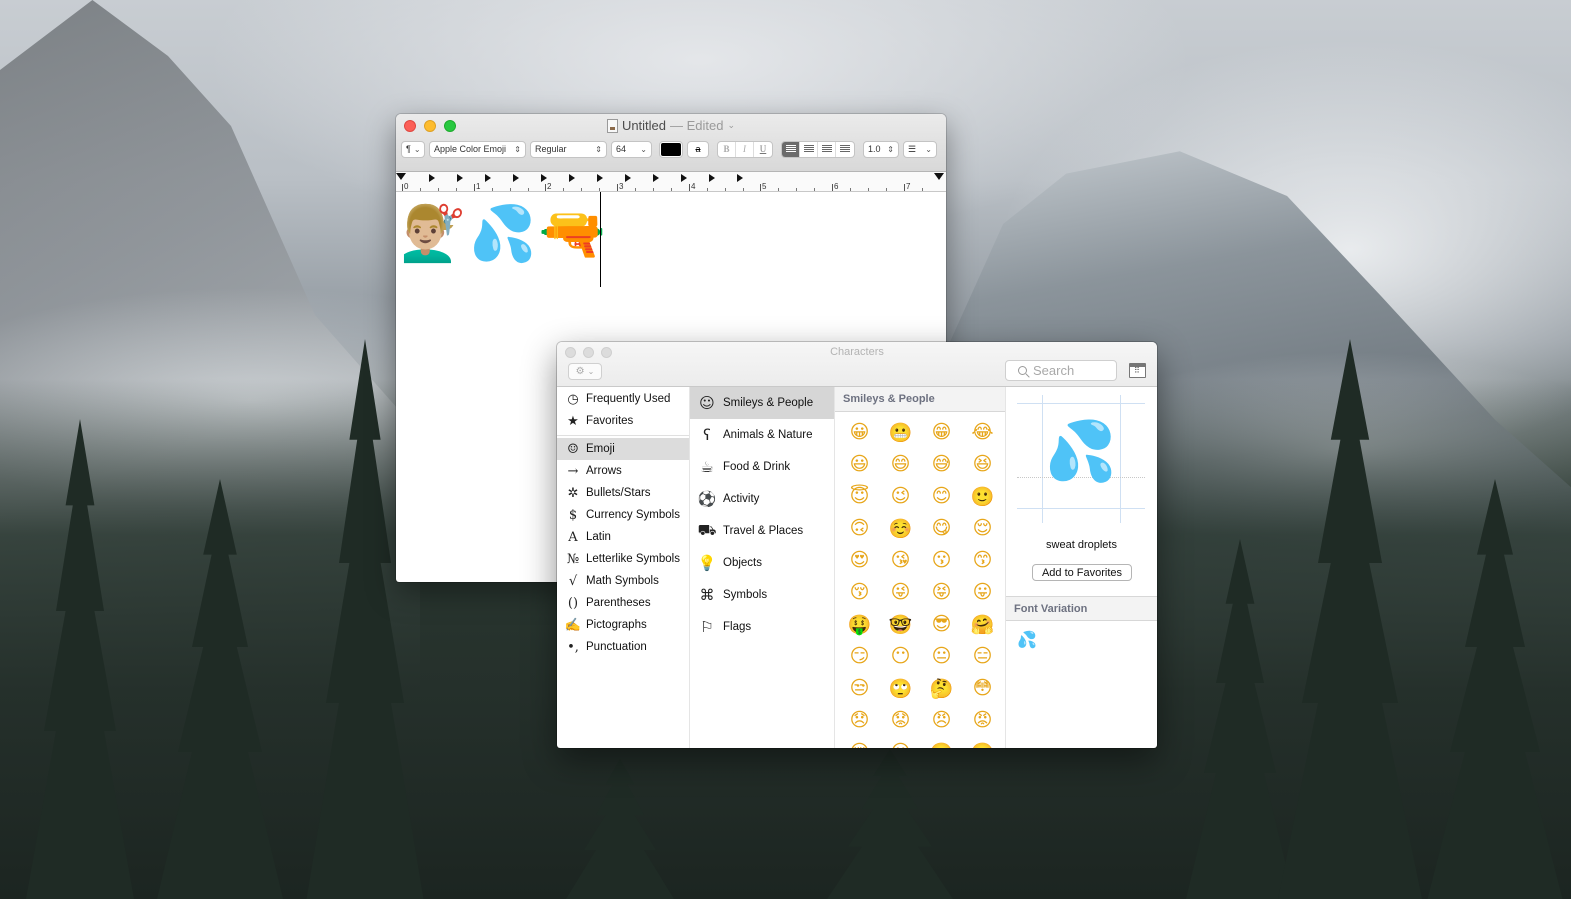 This screenshot has height=899, width=1571. What do you see at coordinates (859, 592) in the screenshot?
I see `emoji-cell: 😚` at bounding box center [859, 592].